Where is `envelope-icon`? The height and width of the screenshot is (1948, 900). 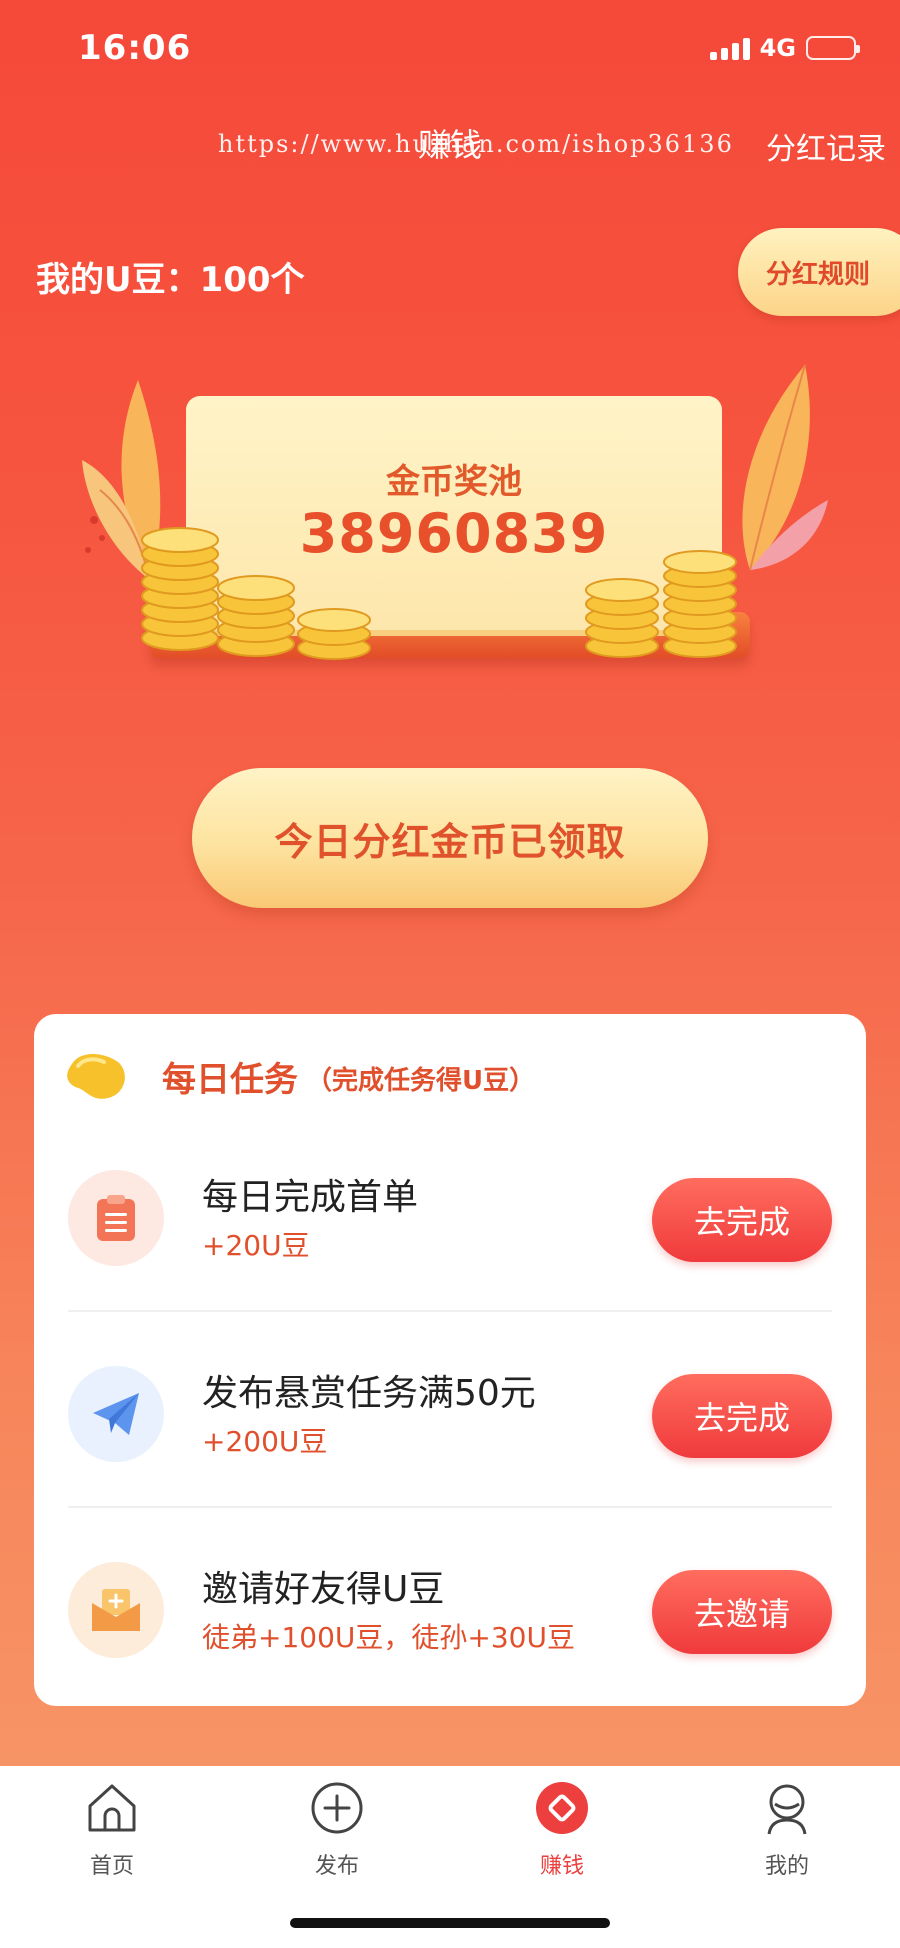 envelope-icon is located at coordinates (116, 1610).